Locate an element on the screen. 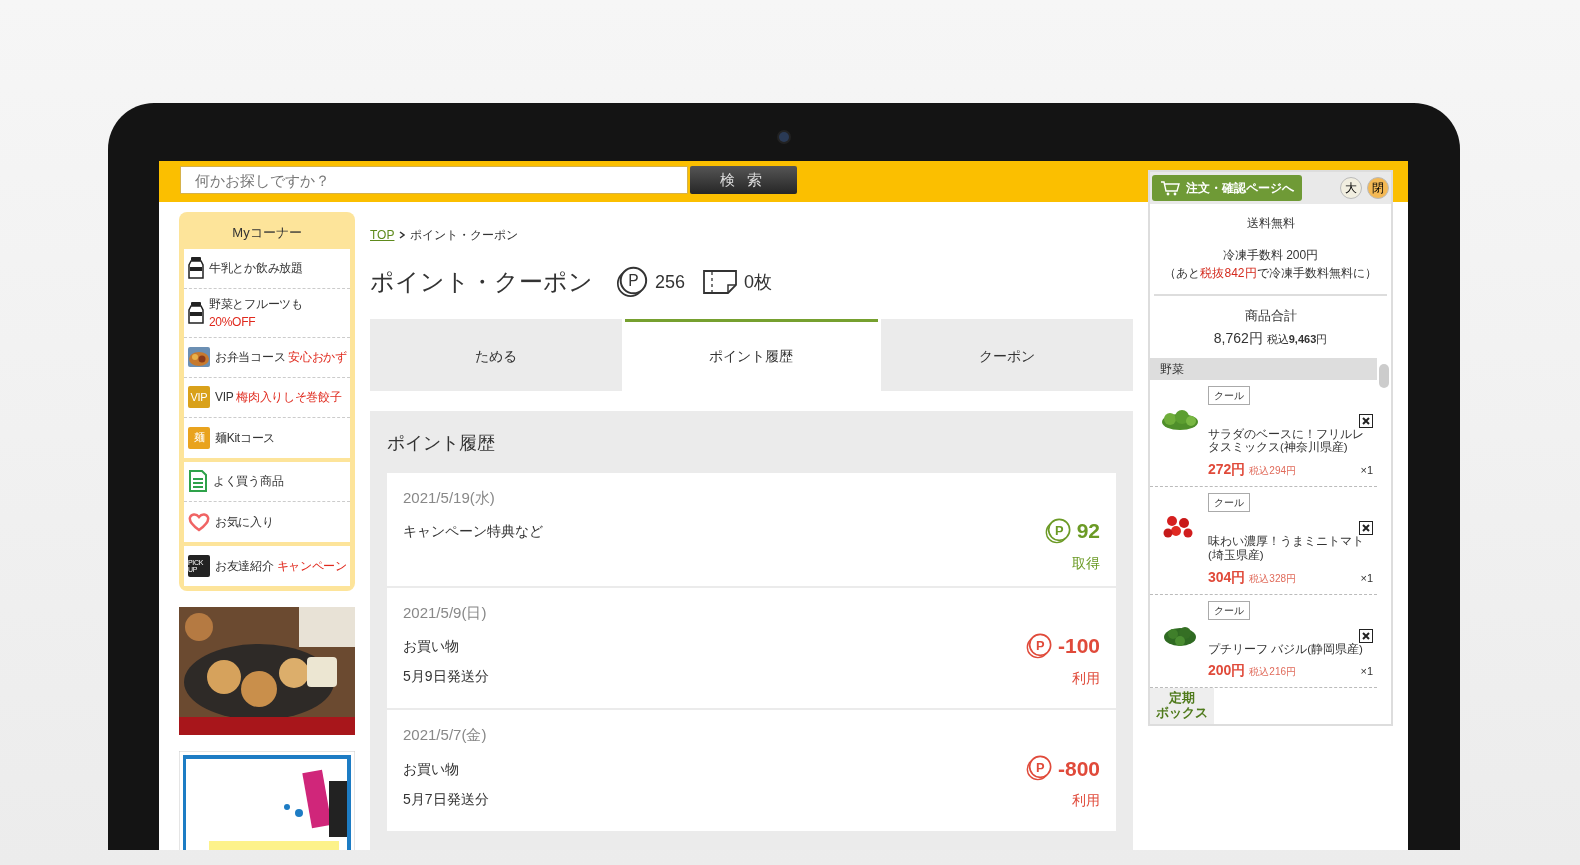  entry-date: 2021/5/7(金) is located at coordinates (445, 735).